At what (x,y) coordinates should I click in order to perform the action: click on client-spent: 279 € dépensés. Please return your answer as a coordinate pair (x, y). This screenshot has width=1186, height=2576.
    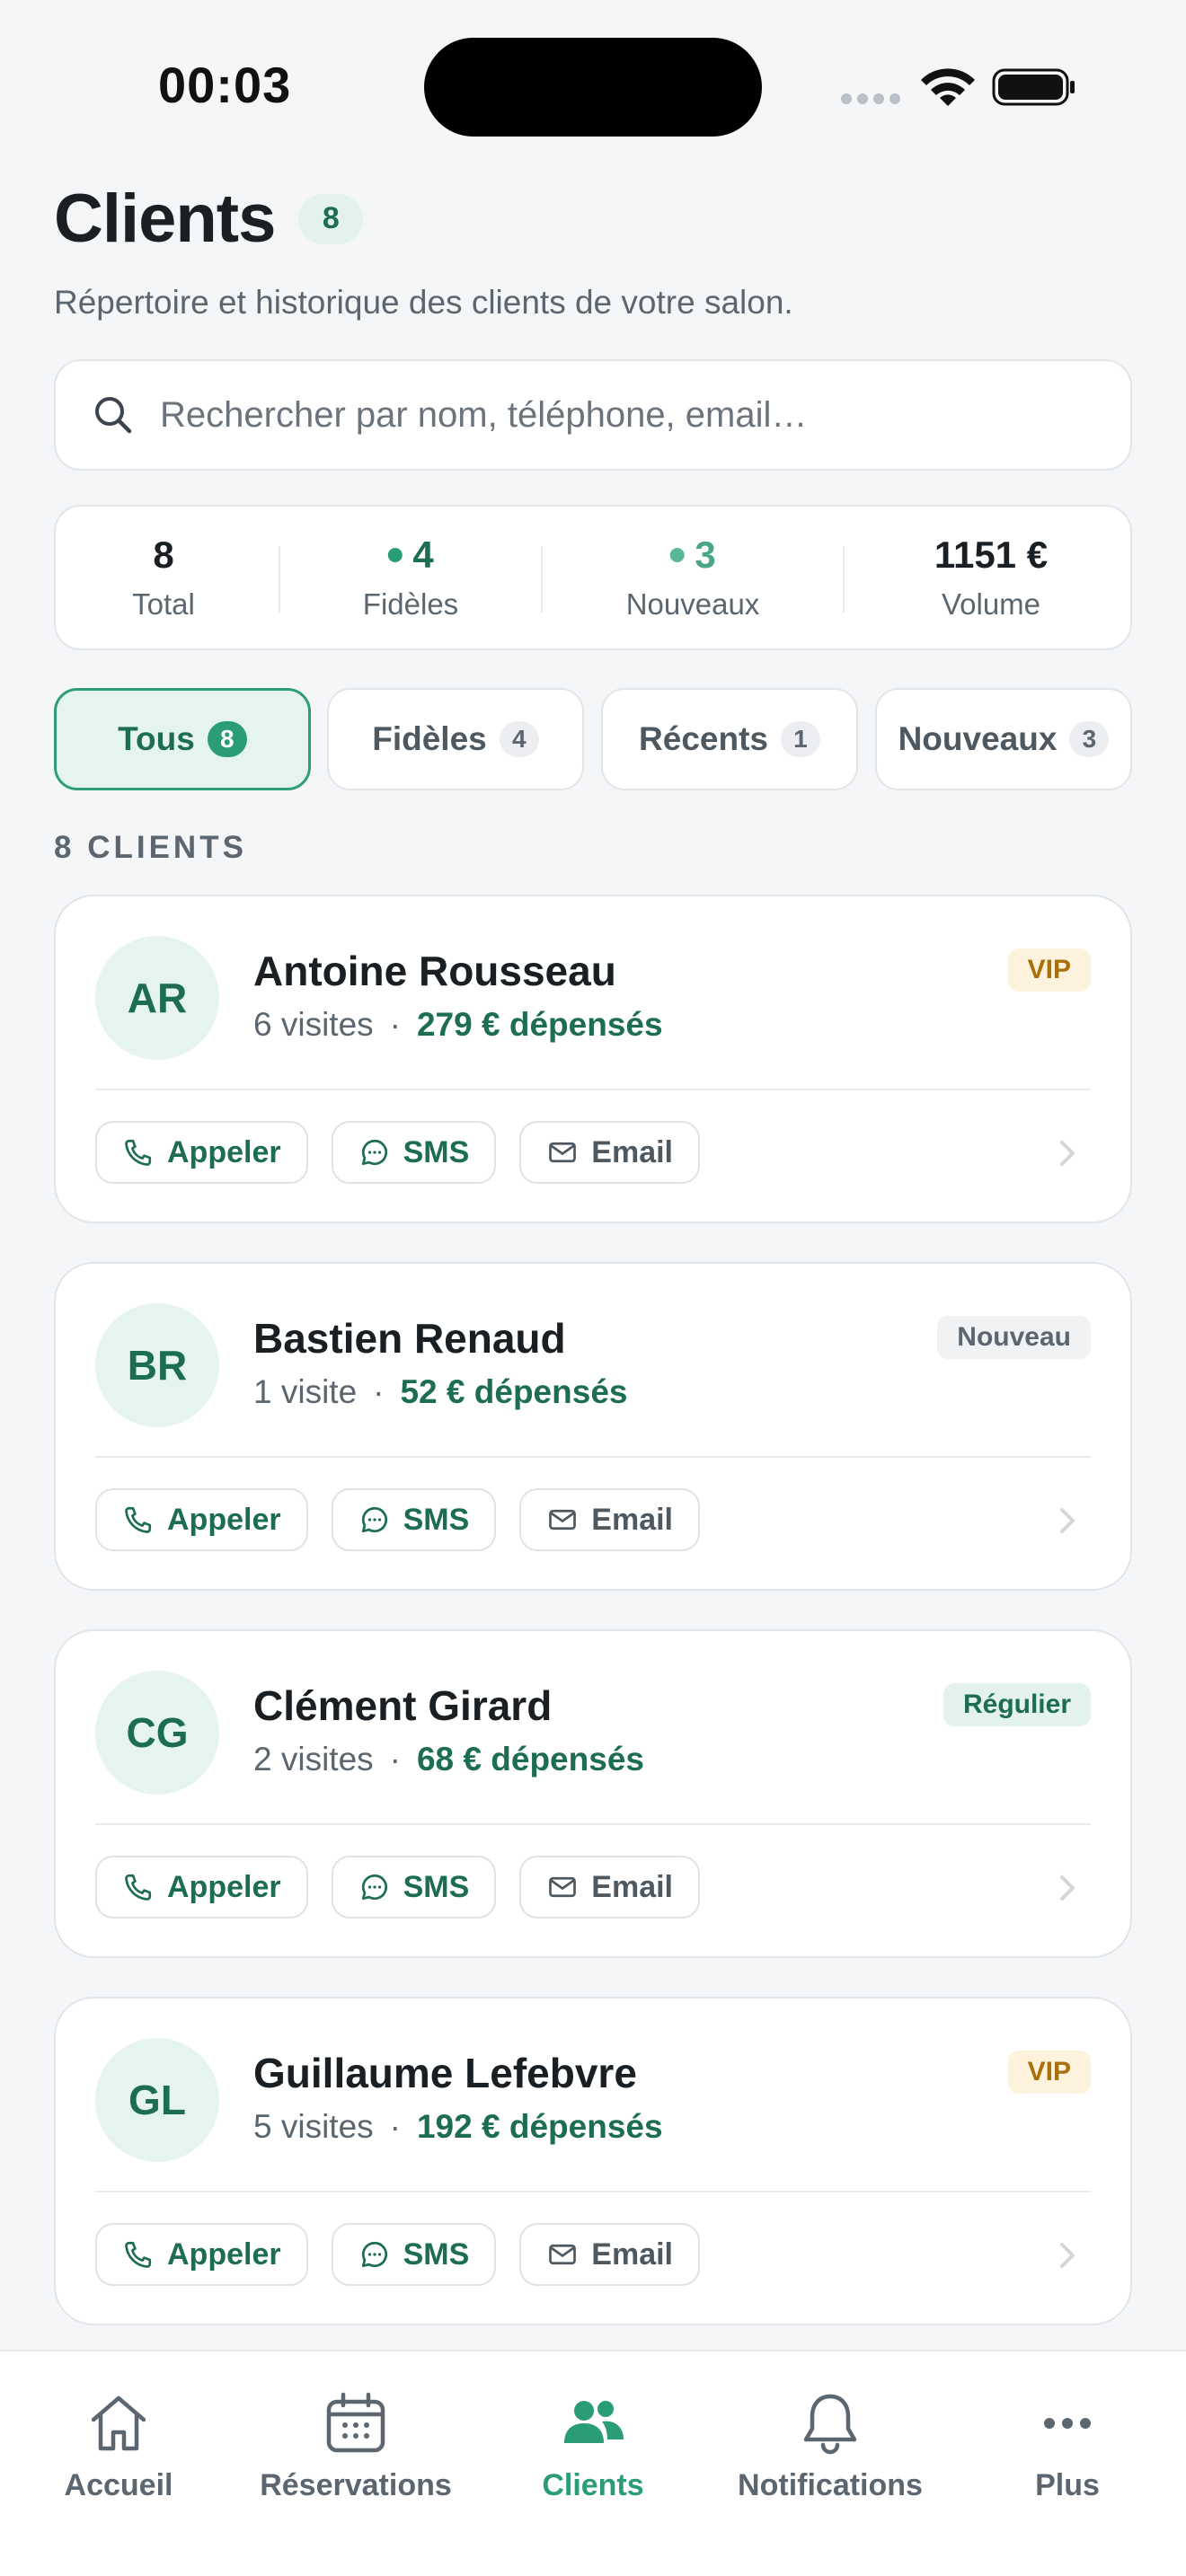
    Looking at the image, I should click on (539, 1024).